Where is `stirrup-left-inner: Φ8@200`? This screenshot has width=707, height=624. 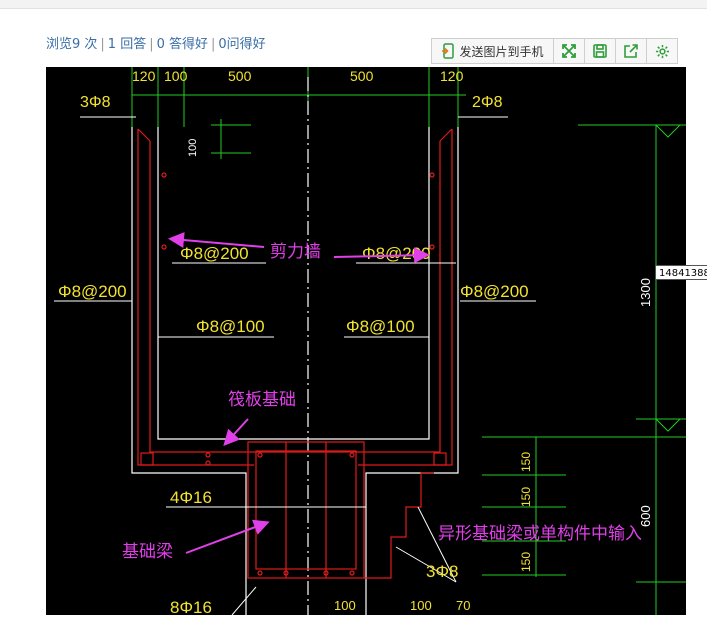
stirrup-left-inner: Φ8@200 is located at coordinates (214, 253).